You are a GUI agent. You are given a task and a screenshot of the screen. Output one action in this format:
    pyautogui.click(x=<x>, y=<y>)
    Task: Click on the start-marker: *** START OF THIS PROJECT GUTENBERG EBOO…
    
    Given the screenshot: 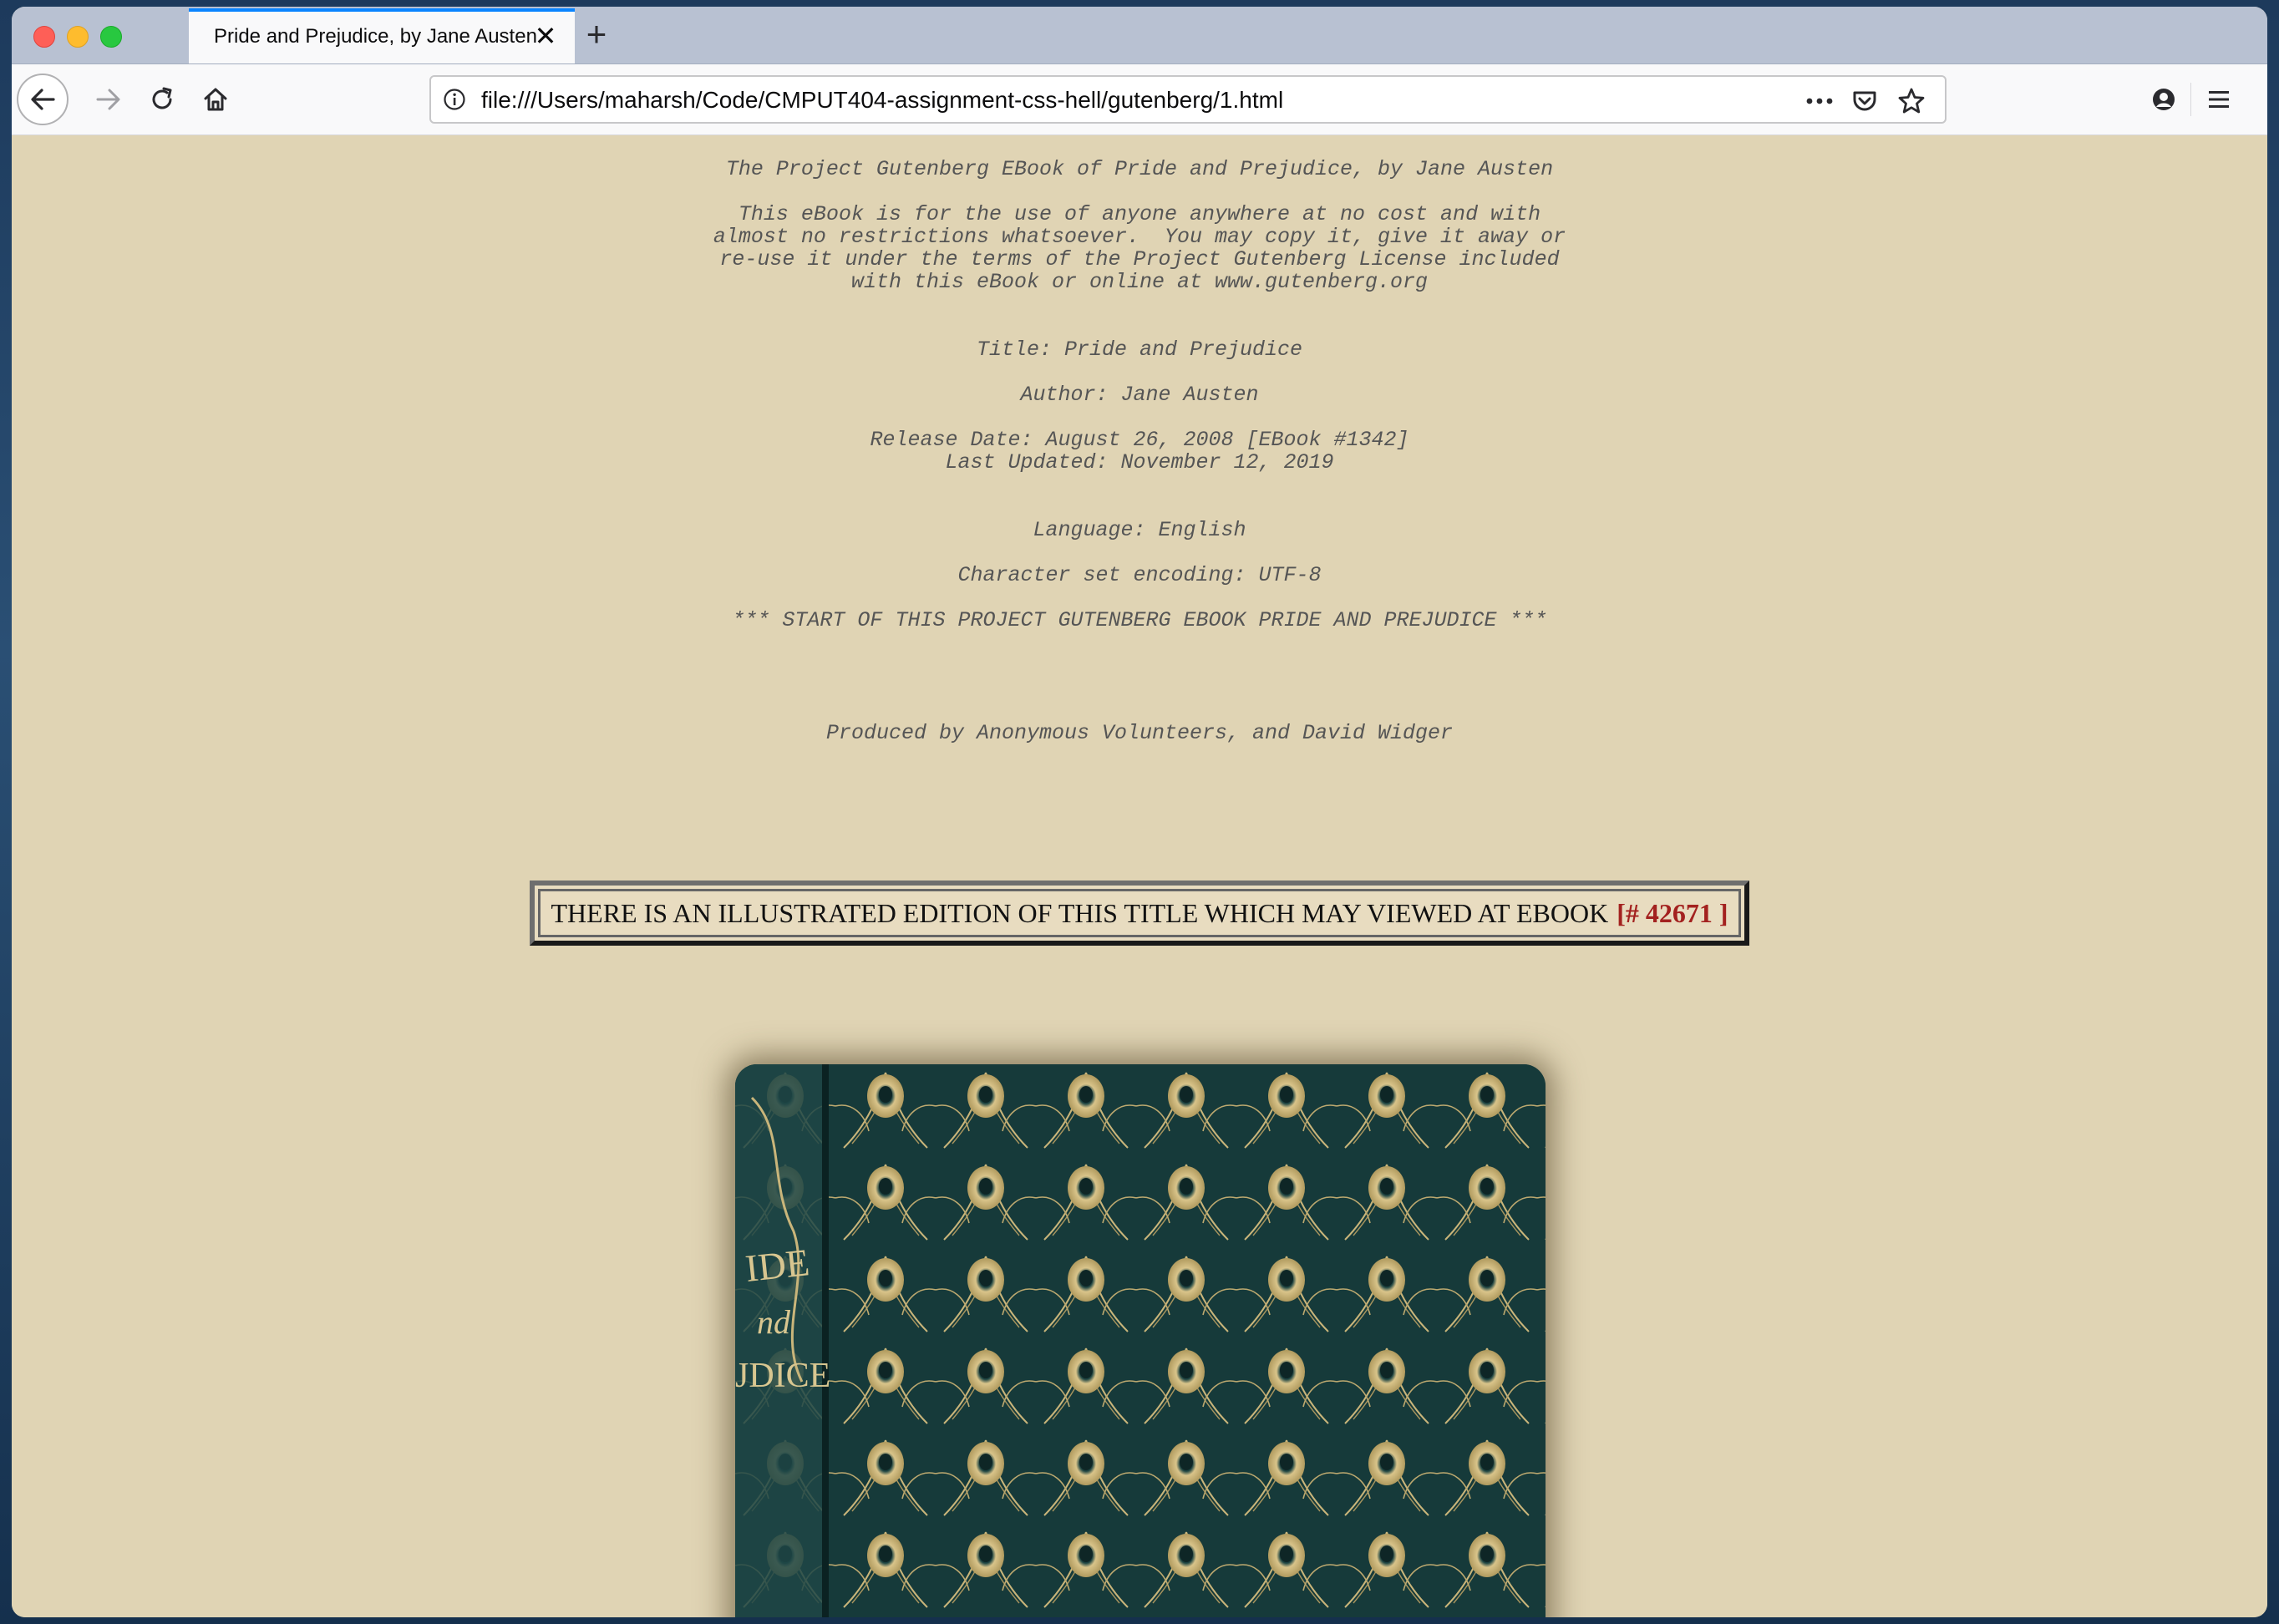 What is the action you would take?
    pyautogui.click(x=1139, y=620)
    